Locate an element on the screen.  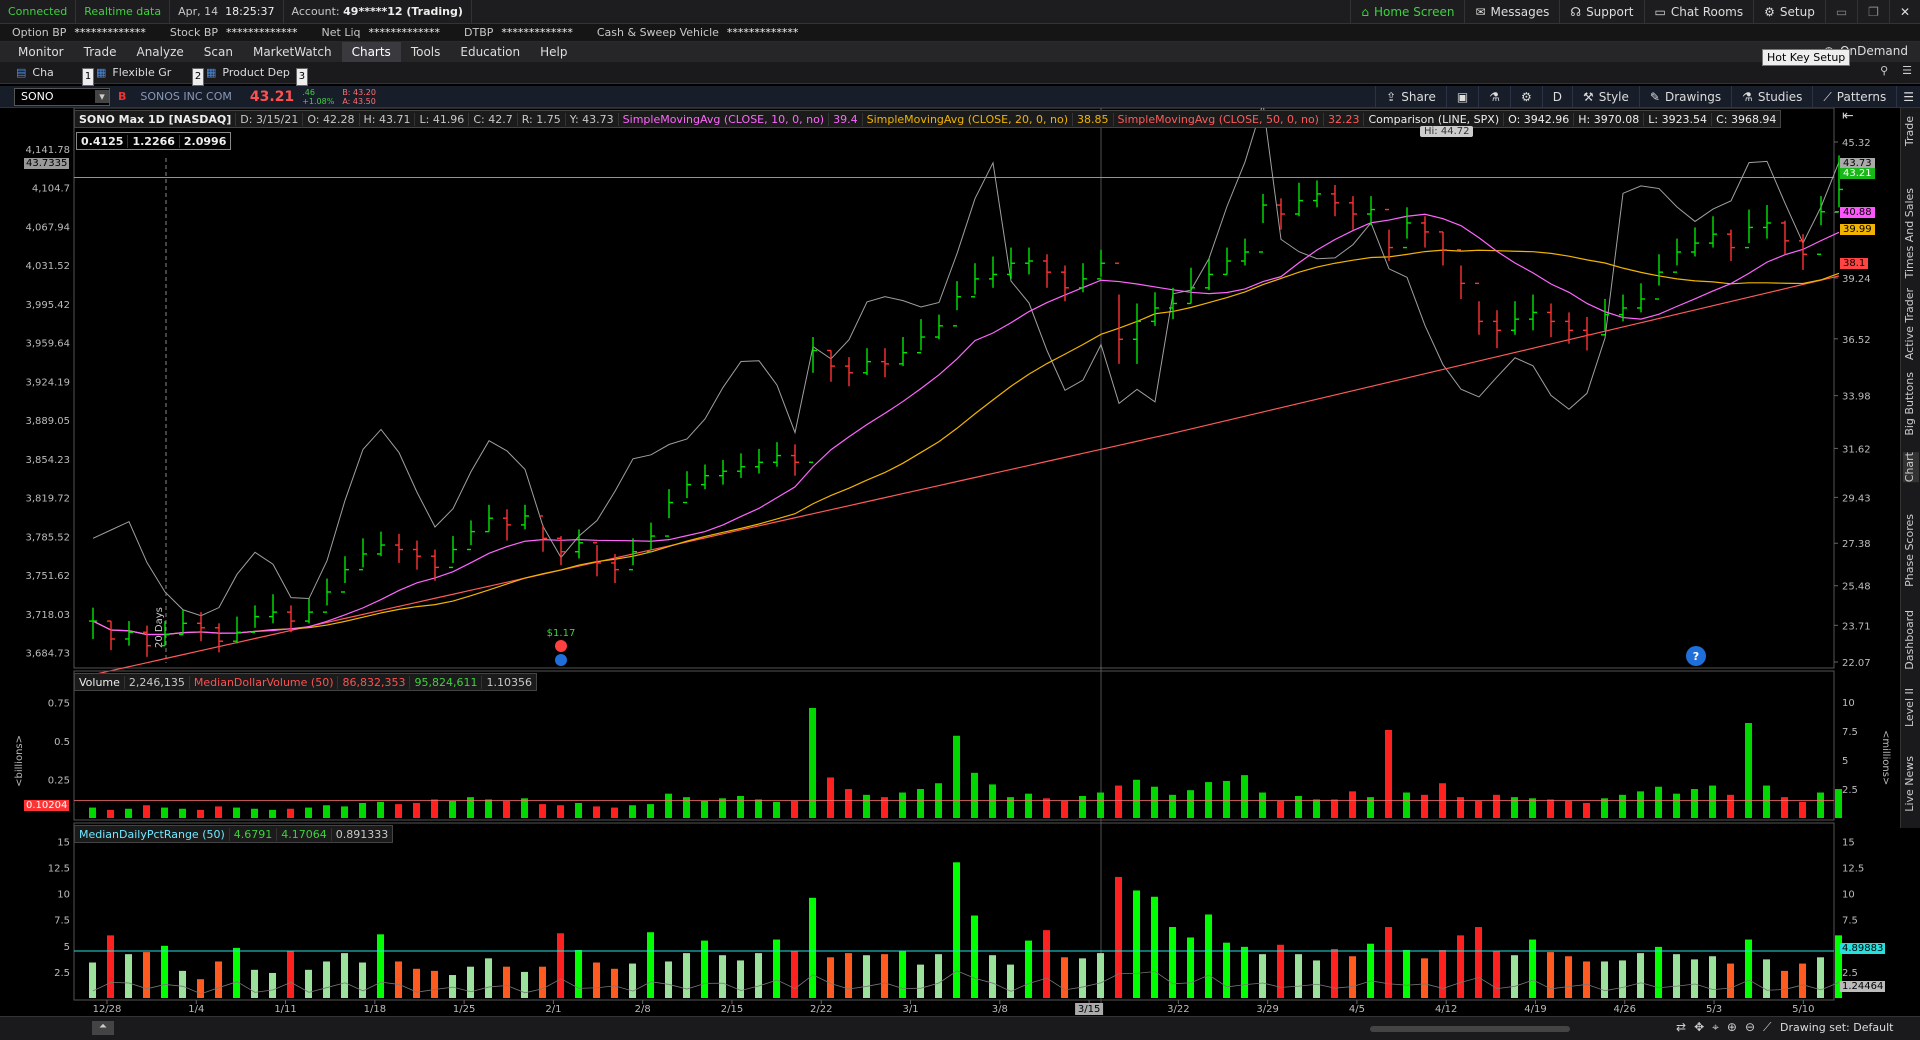
volume-value: 2,246,135 is located at coordinates (157, 682).